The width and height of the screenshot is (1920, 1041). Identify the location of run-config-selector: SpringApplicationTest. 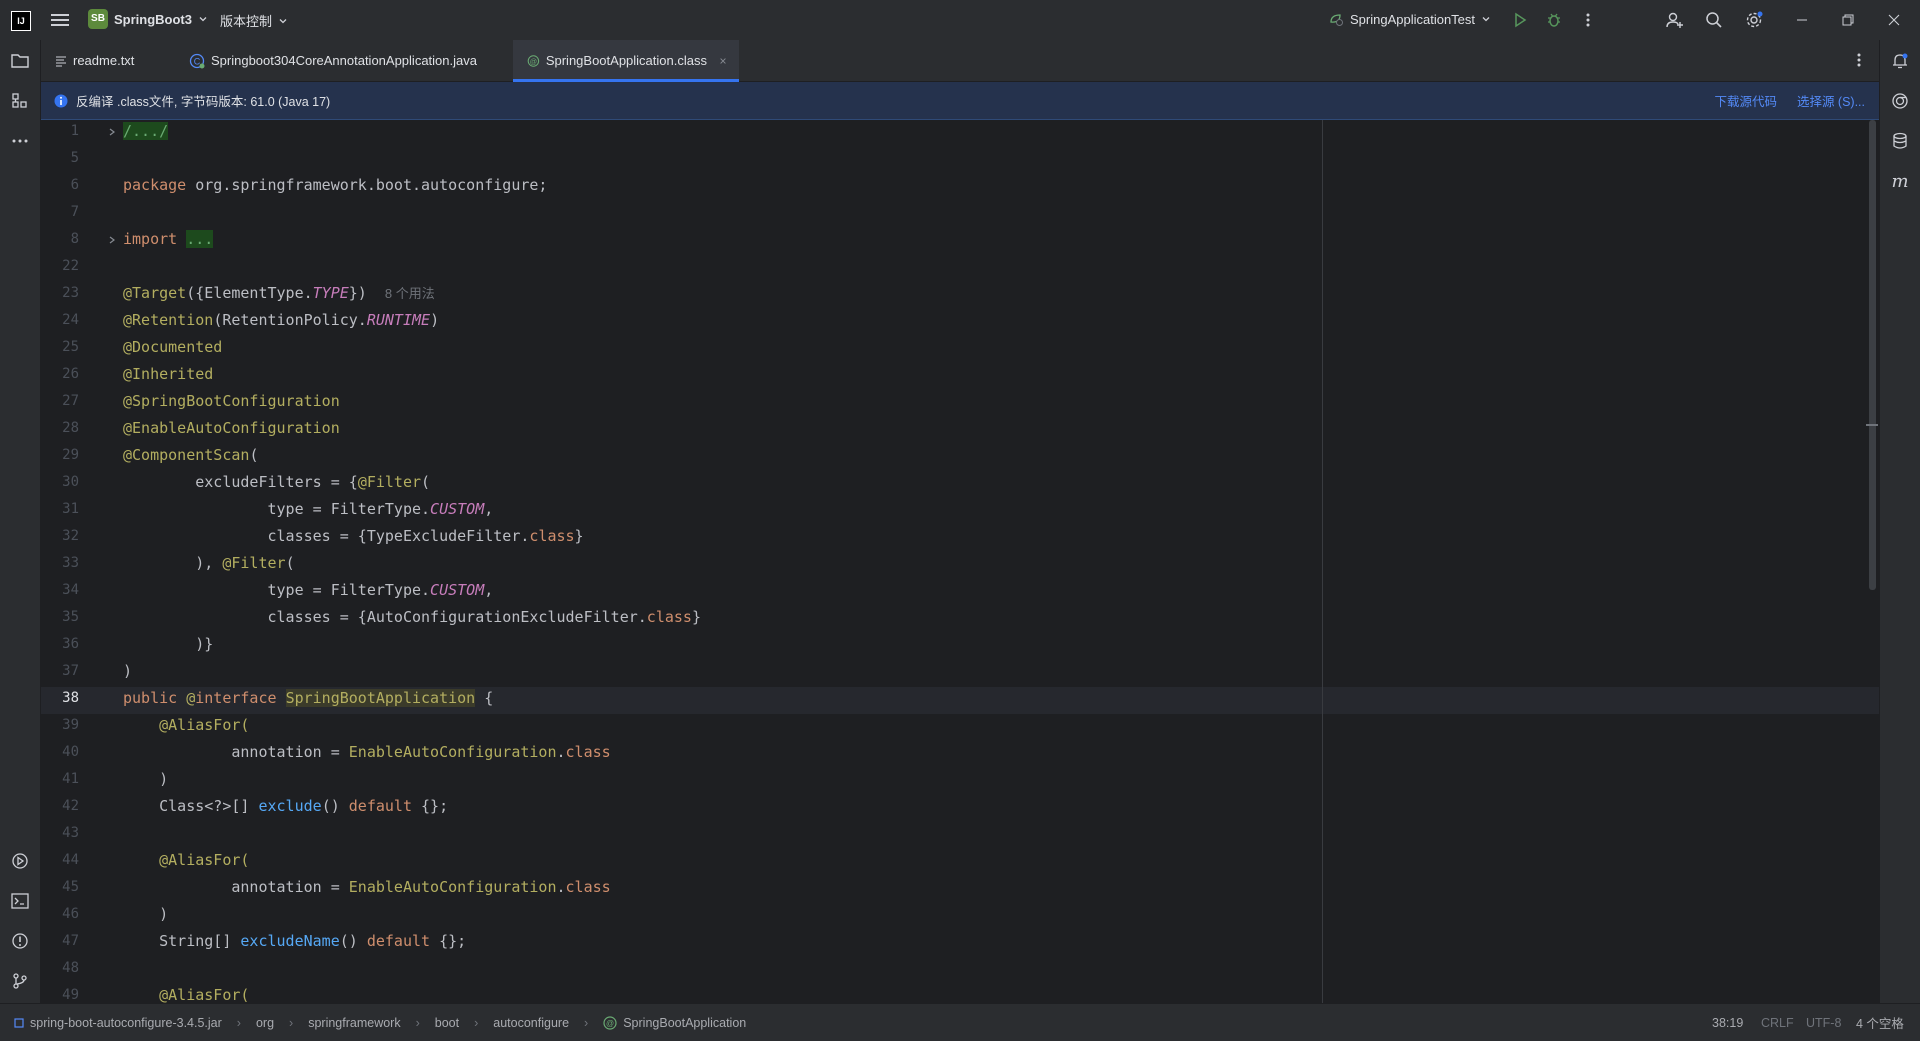
(1409, 19).